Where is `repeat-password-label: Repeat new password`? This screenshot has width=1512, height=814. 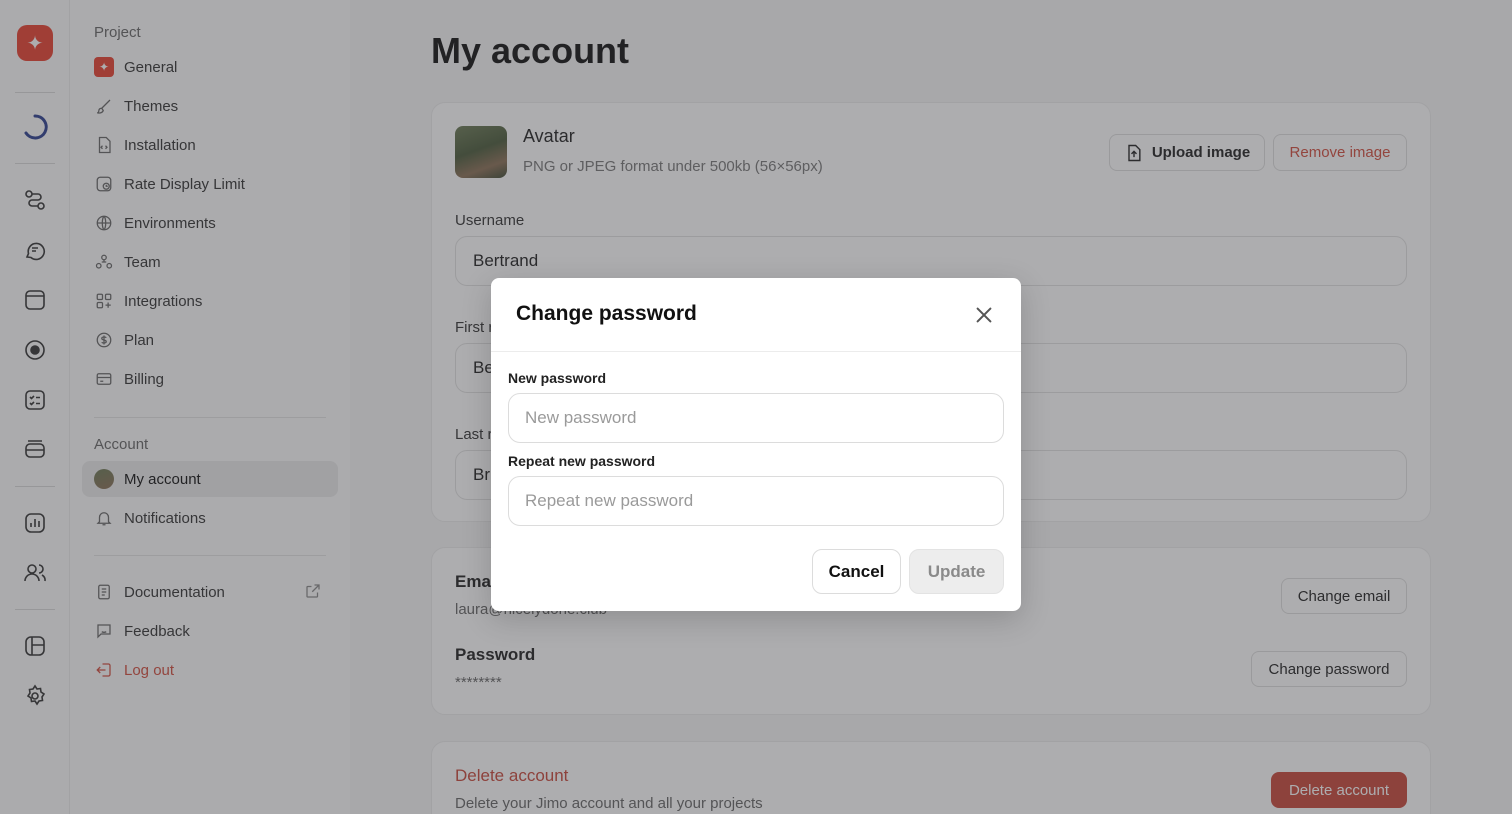 repeat-password-label: Repeat new password is located at coordinates (582, 461).